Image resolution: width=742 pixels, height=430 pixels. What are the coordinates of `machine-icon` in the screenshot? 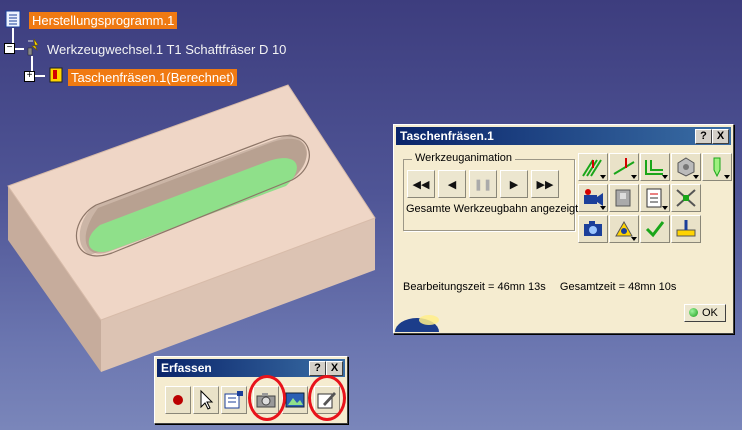 It's located at (623, 198).